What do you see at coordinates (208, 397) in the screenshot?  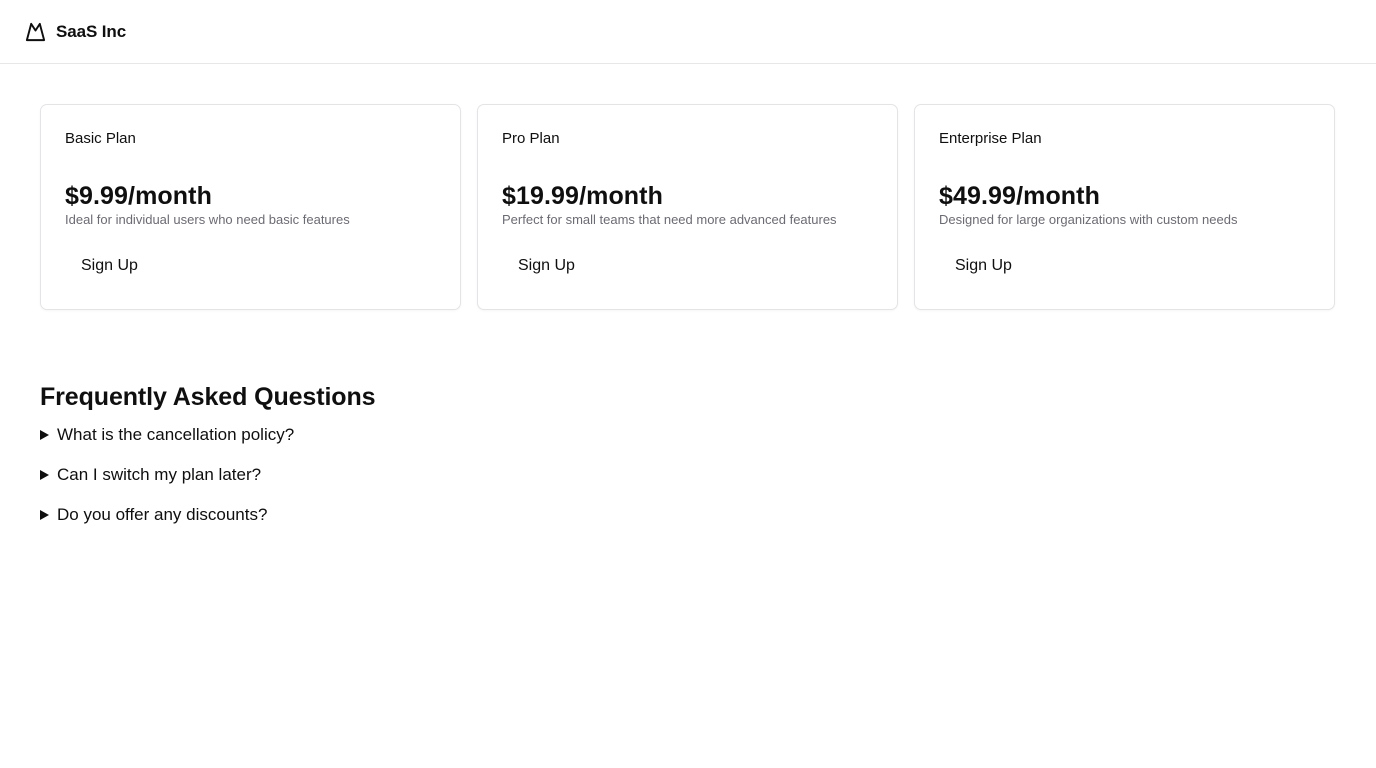 I see `faq-title: Frequently Asked Questions` at bounding box center [208, 397].